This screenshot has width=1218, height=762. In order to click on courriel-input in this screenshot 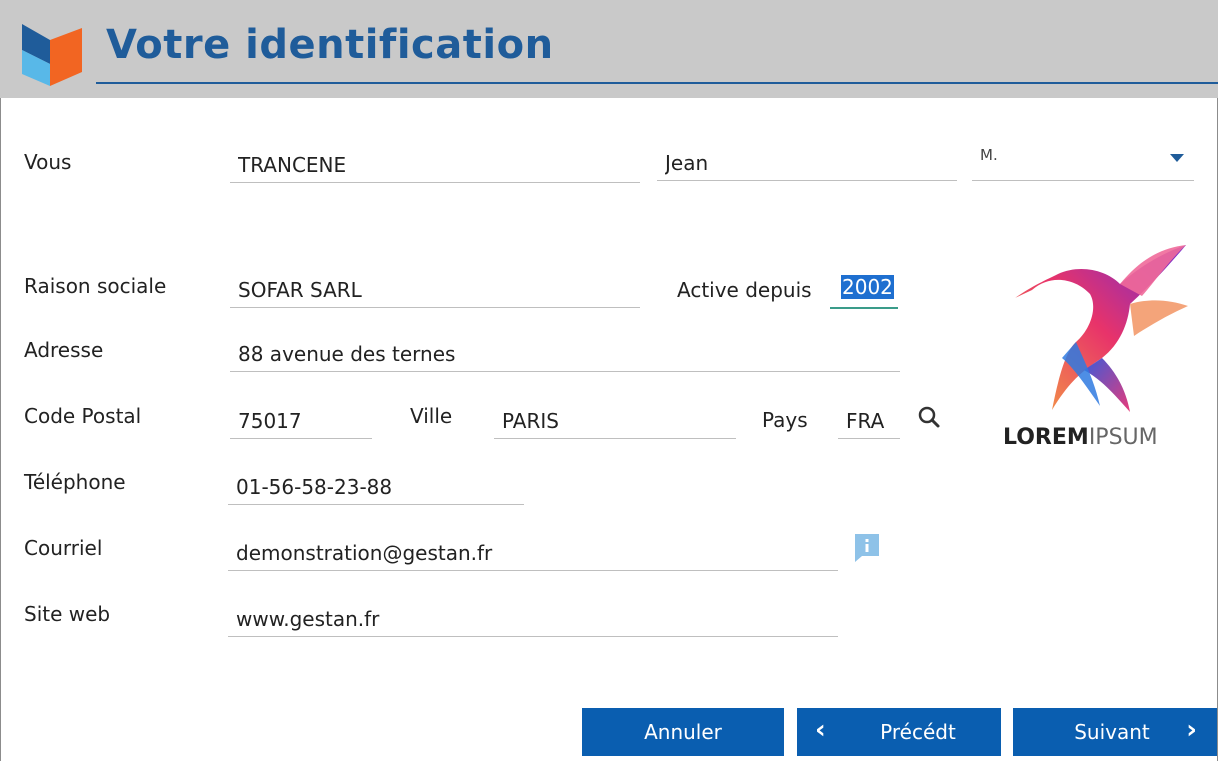, I will do `click(533, 553)`.